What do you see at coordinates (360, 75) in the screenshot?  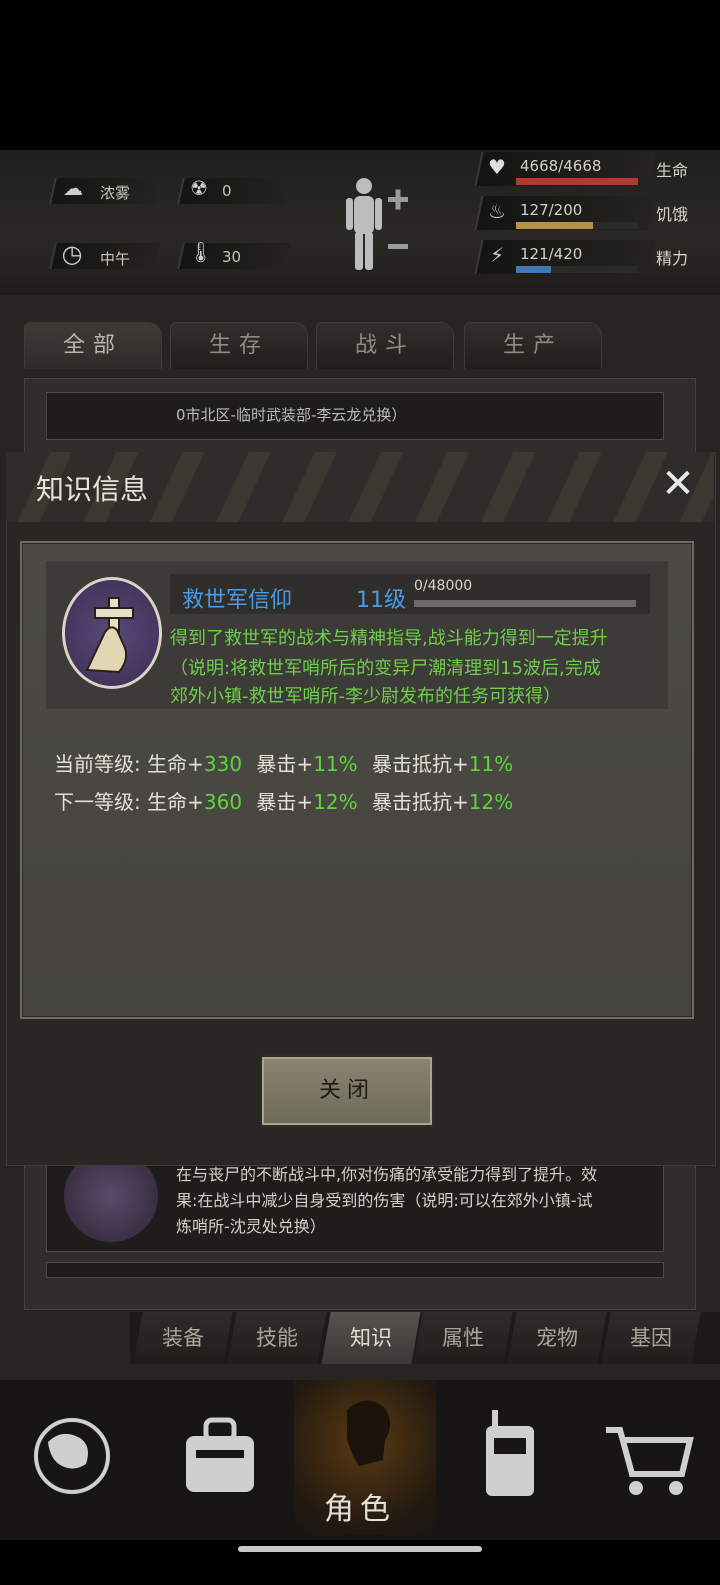 I see `top-blank` at bounding box center [360, 75].